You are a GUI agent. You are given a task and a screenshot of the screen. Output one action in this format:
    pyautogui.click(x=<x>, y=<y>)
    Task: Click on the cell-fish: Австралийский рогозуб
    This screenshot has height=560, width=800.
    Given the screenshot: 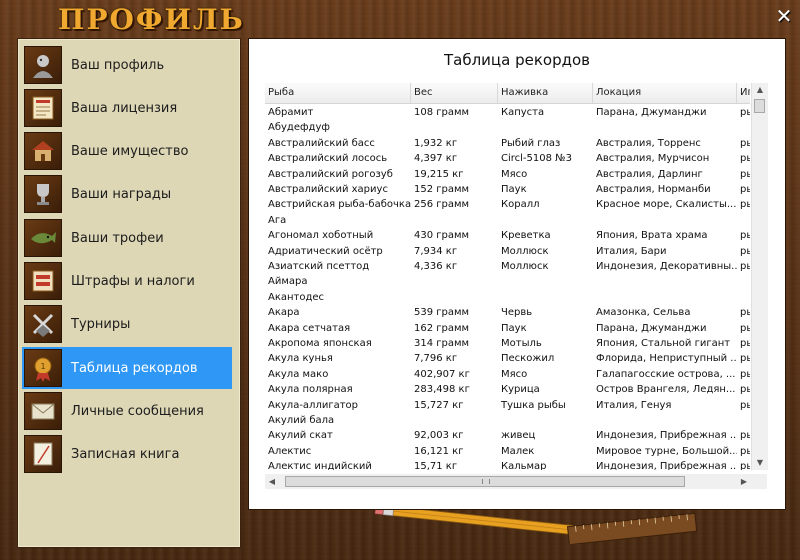 What is the action you would take?
    pyautogui.click(x=330, y=174)
    